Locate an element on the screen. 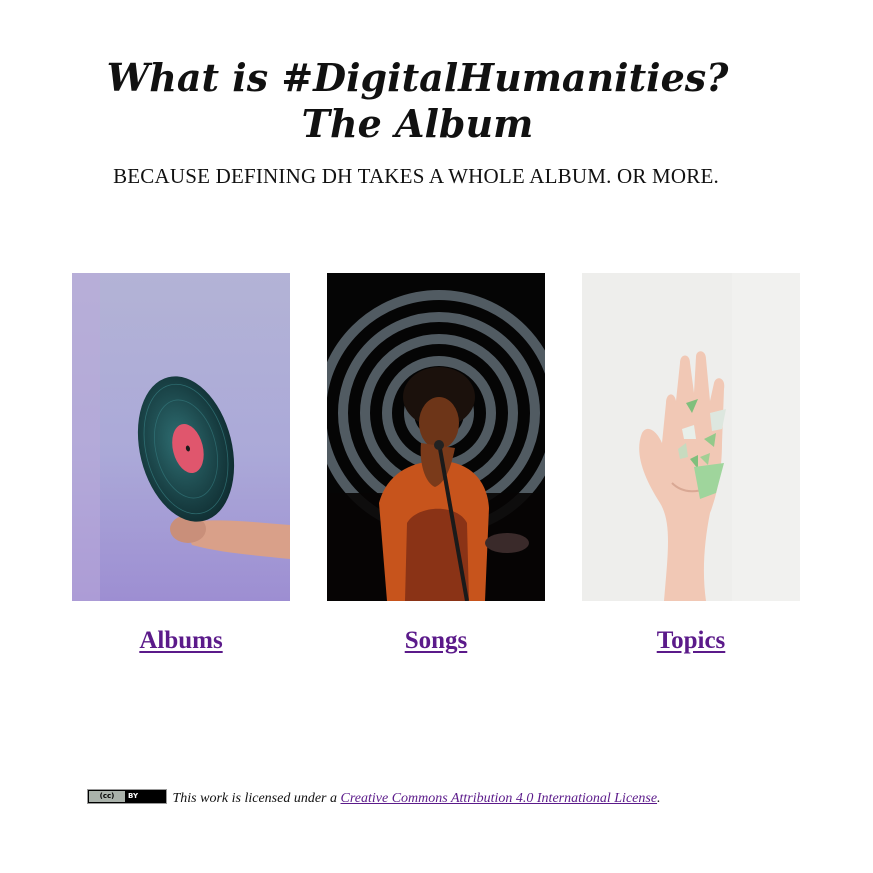  vinyl-record-photo is located at coordinates (181, 437).